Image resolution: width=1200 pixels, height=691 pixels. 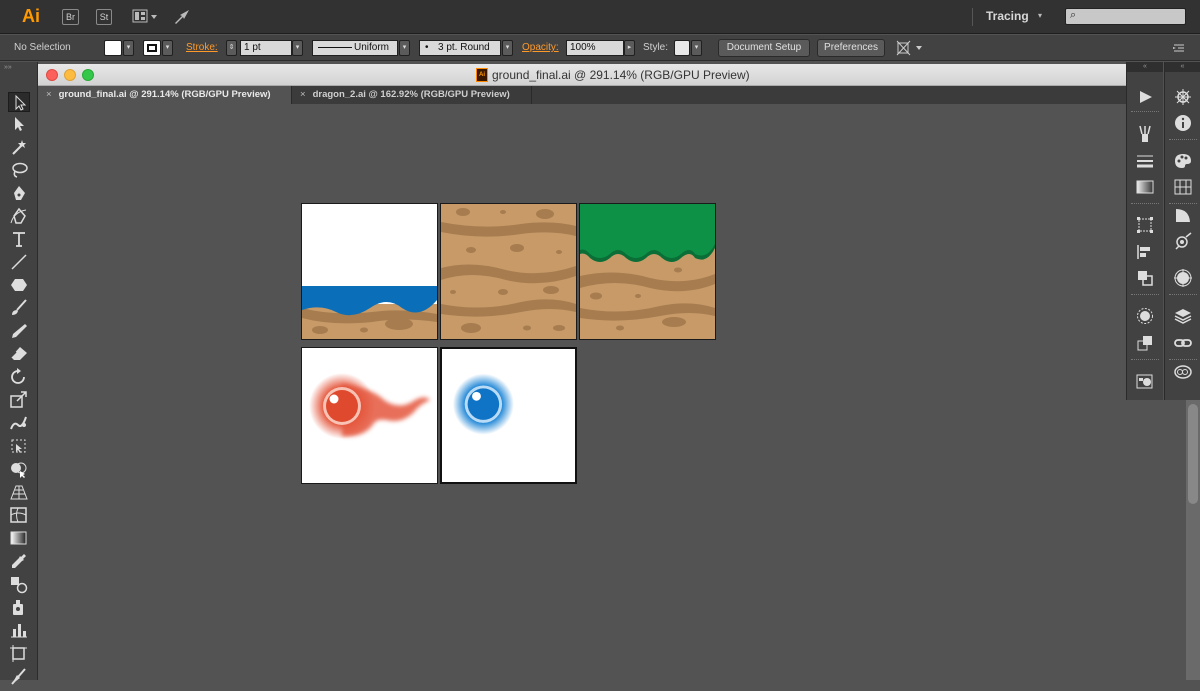 I want to click on chevron-down-icon: ▾, so click(x=1040, y=15).